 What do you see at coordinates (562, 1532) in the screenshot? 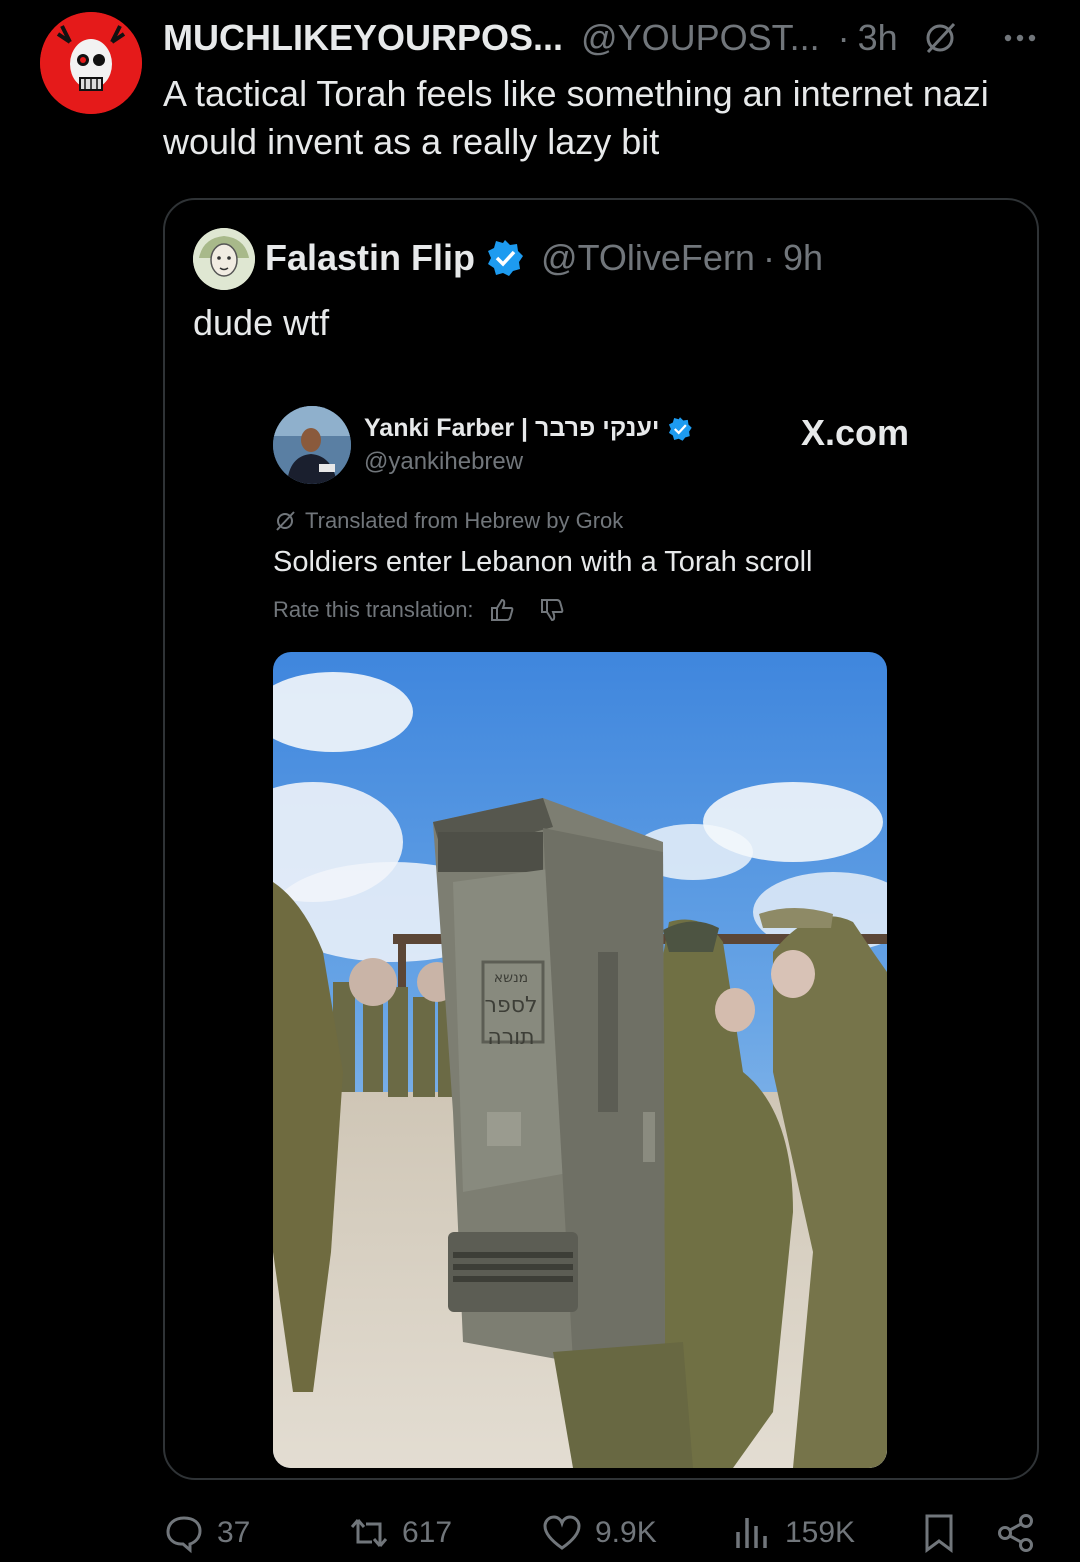
I see `heart-icon` at bounding box center [562, 1532].